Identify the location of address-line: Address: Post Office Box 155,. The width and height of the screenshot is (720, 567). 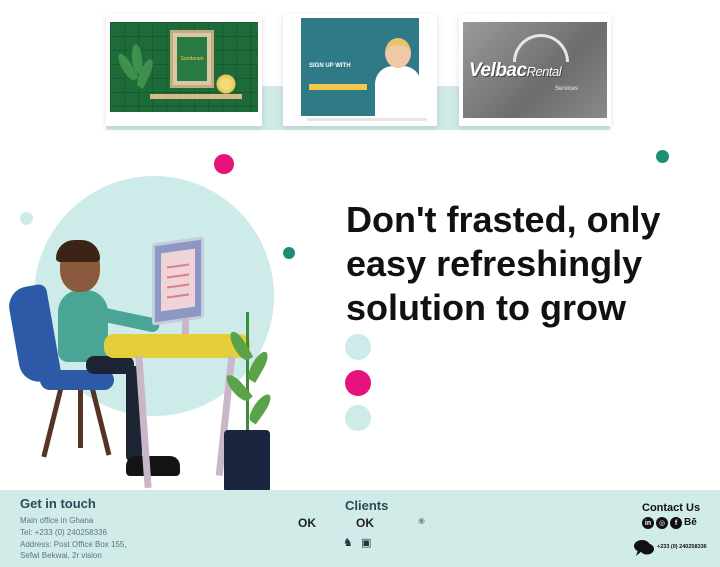
(73, 544).